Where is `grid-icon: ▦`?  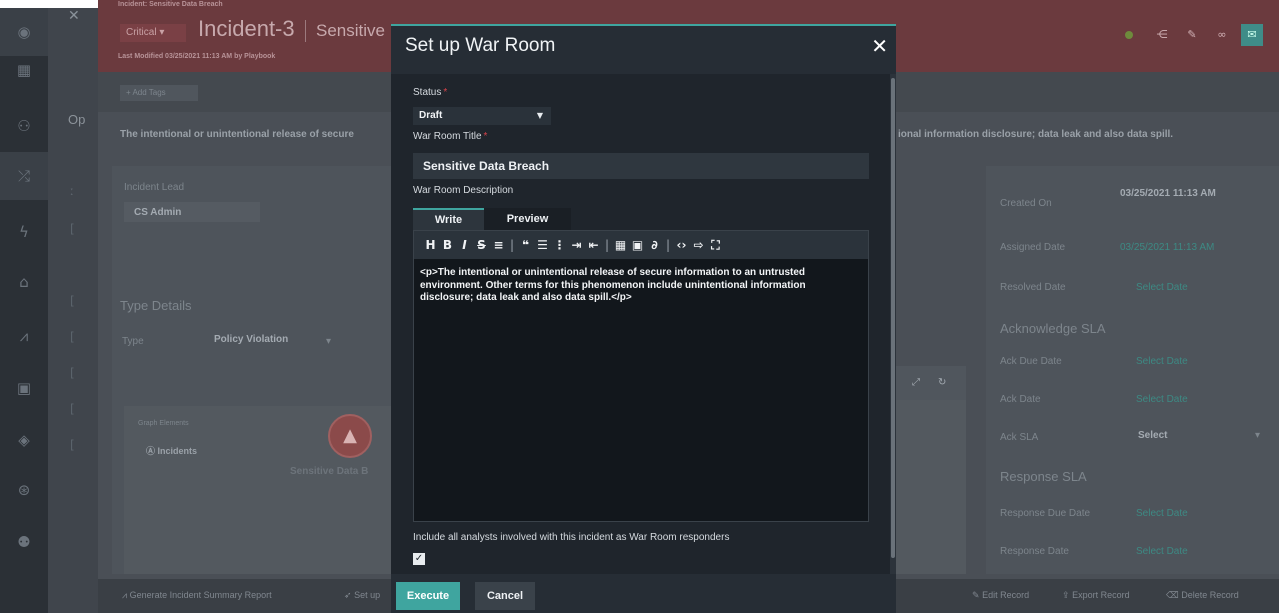 grid-icon: ▦ is located at coordinates (24, 70).